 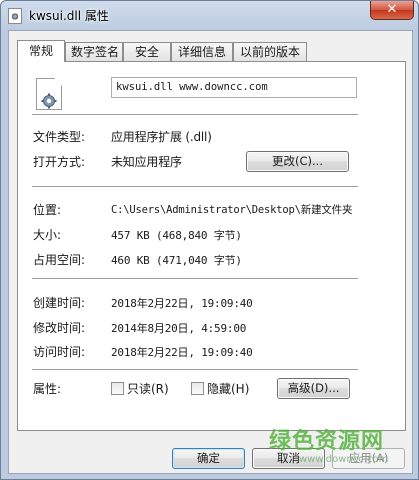 I want to click on cancel-button: 取消, so click(x=288, y=458).